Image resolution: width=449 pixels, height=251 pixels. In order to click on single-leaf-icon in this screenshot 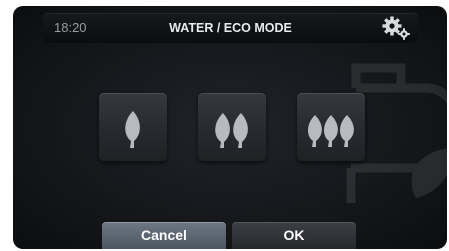, I will do `click(132, 129)`.